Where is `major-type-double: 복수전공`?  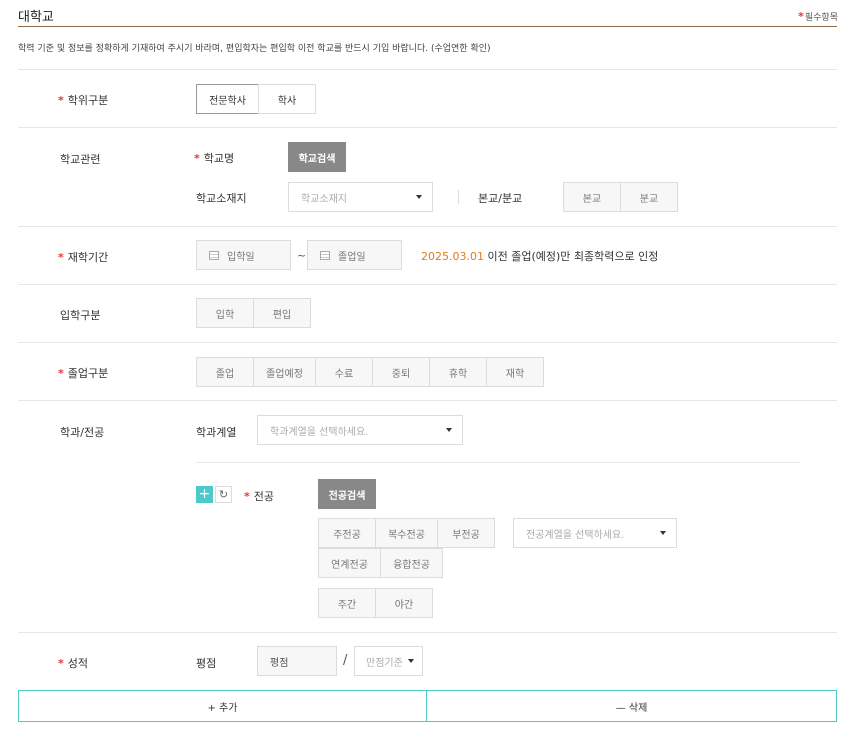
major-type-double: 복수전공 is located at coordinates (406, 533).